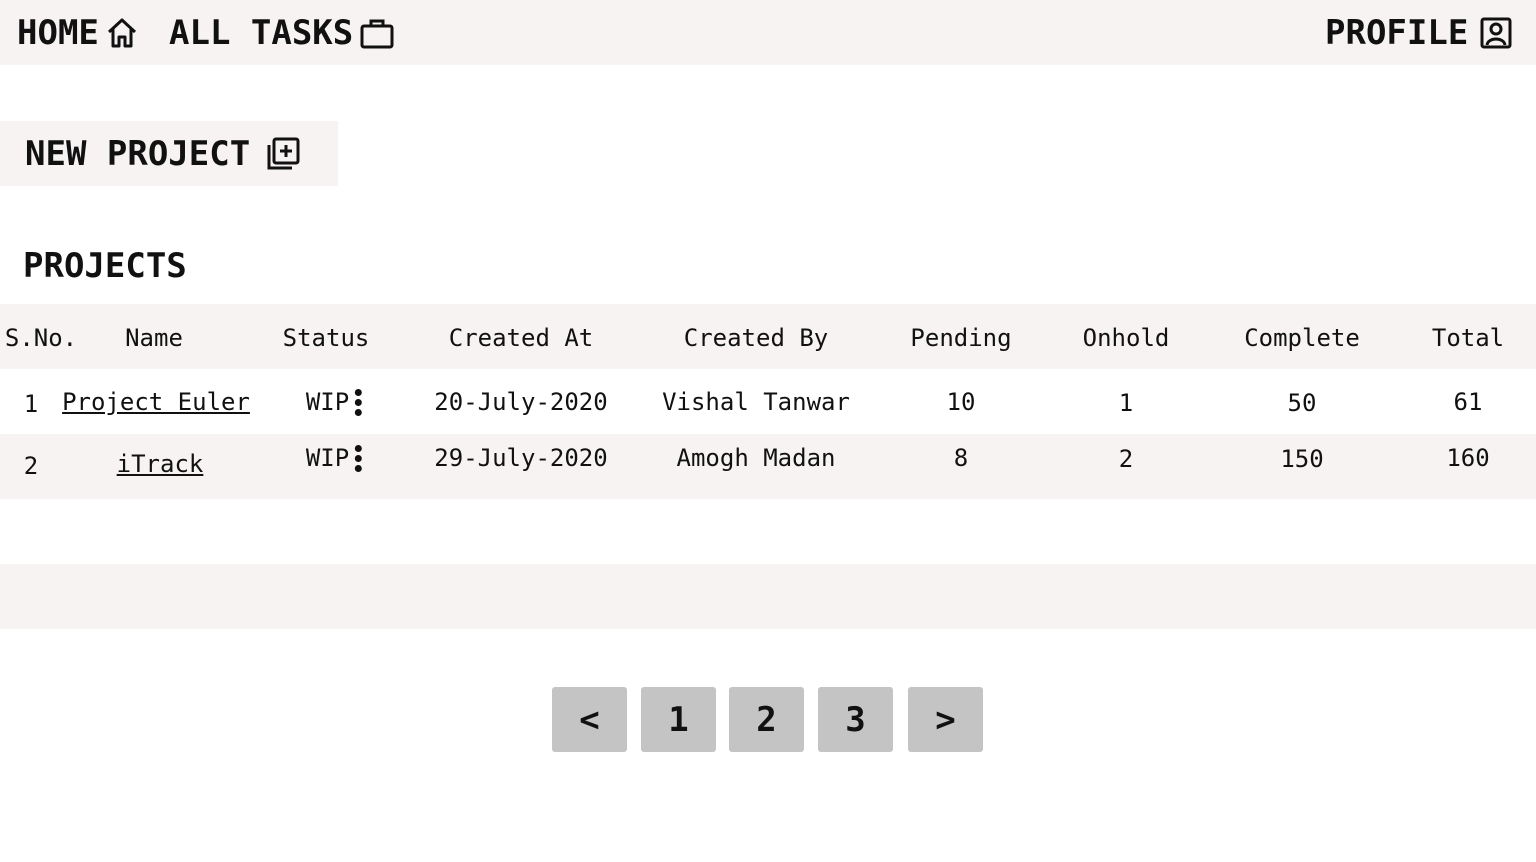 The height and width of the screenshot is (862, 1536). I want to click on pending-count: 8, so click(961, 458).